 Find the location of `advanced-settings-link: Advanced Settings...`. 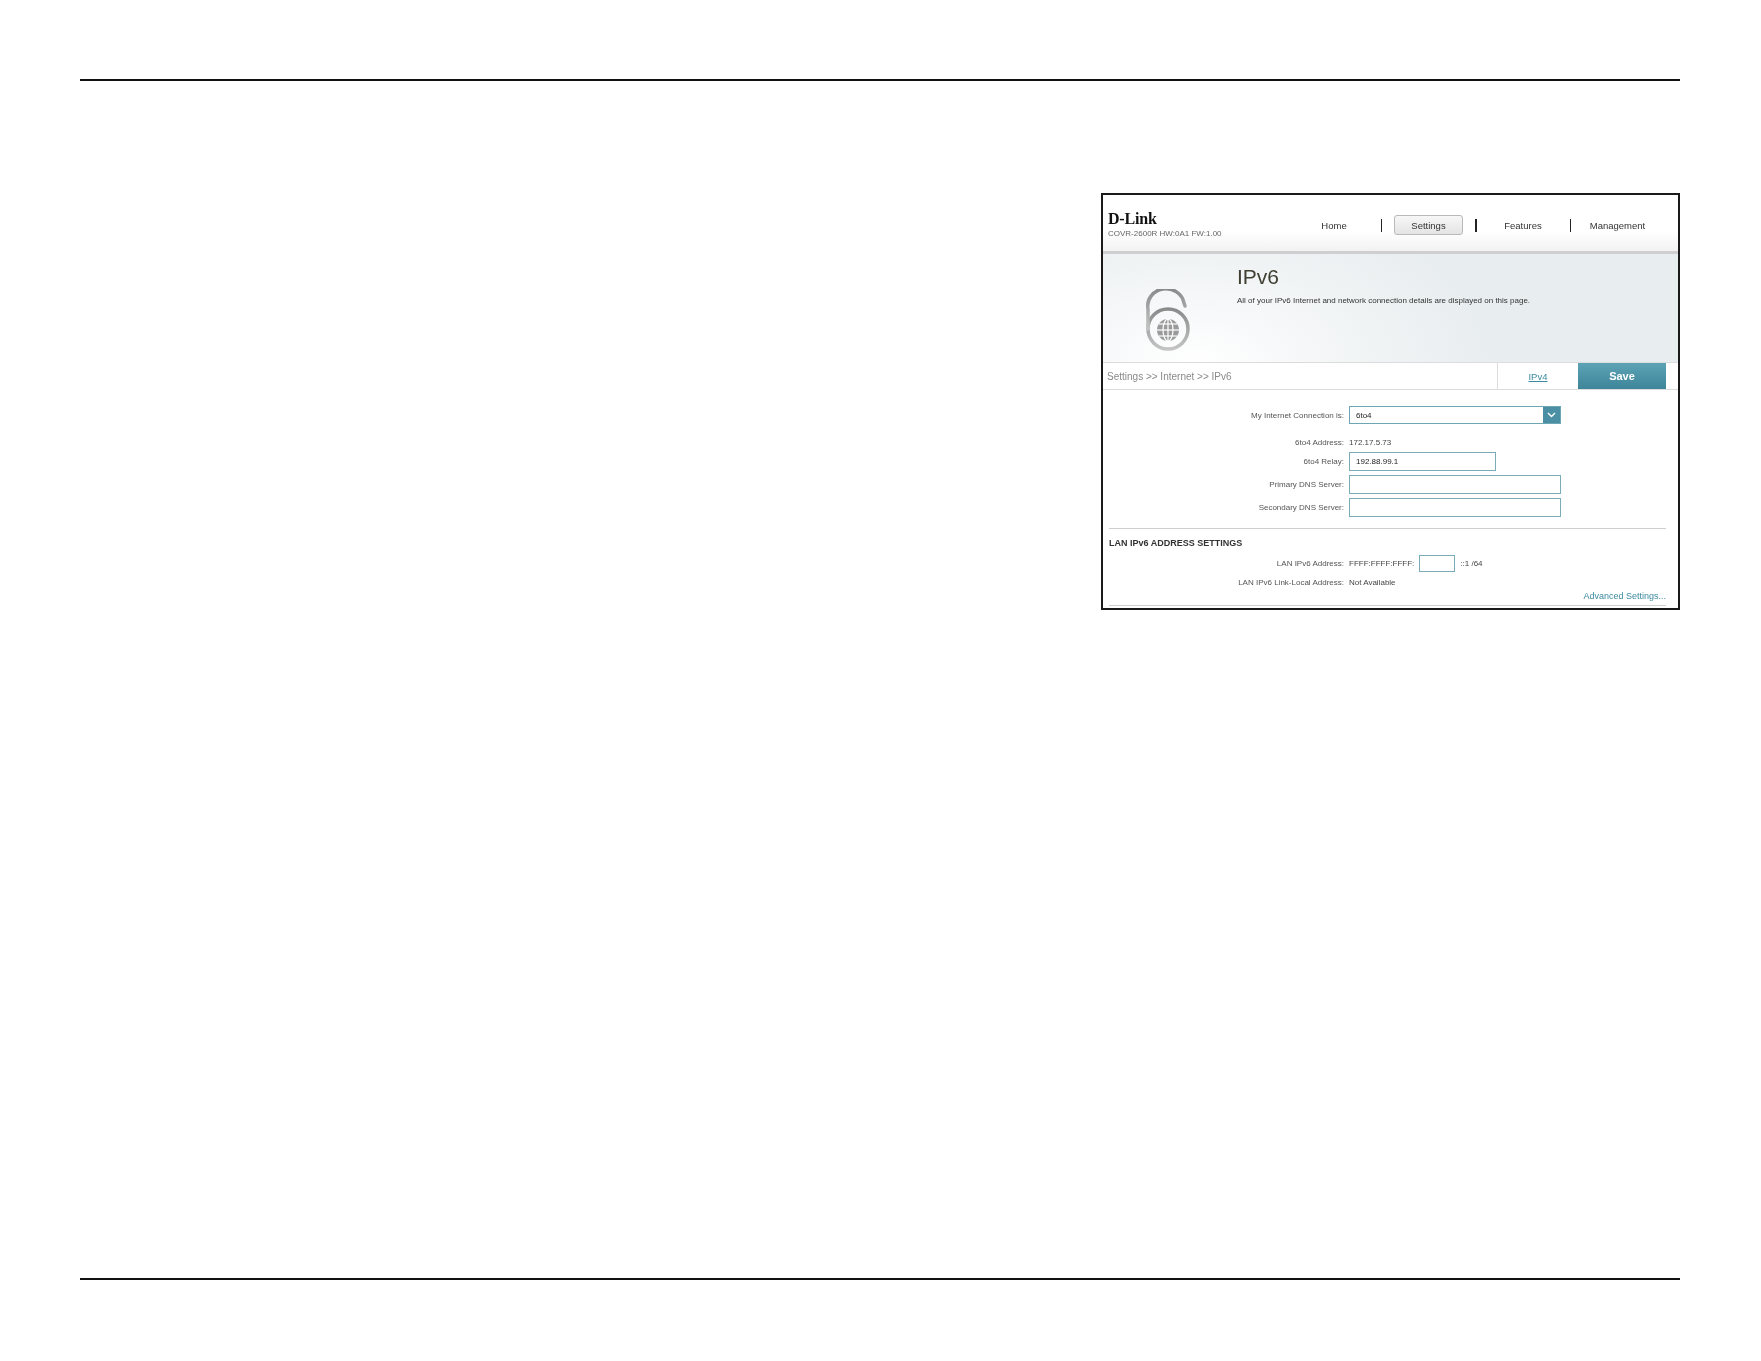

advanced-settings-link: Advanced Settings... is located at coordinates (1624, 596).